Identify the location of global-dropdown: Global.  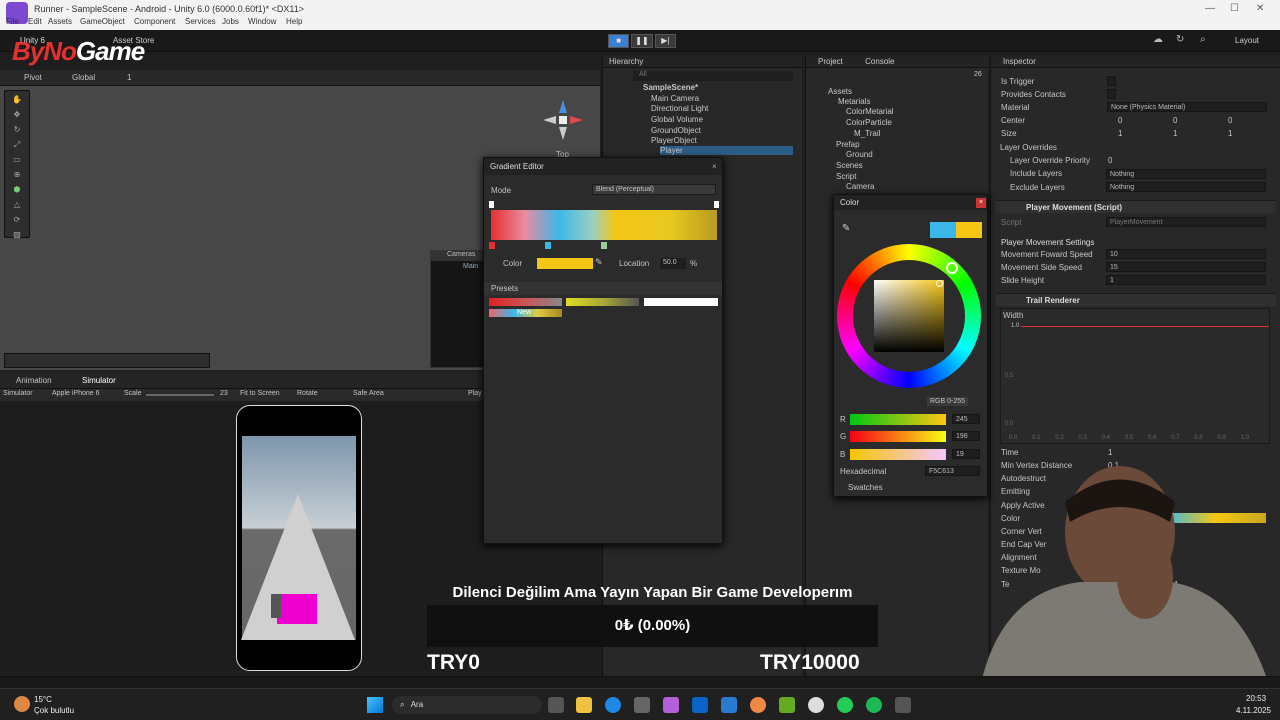
(83, 77).